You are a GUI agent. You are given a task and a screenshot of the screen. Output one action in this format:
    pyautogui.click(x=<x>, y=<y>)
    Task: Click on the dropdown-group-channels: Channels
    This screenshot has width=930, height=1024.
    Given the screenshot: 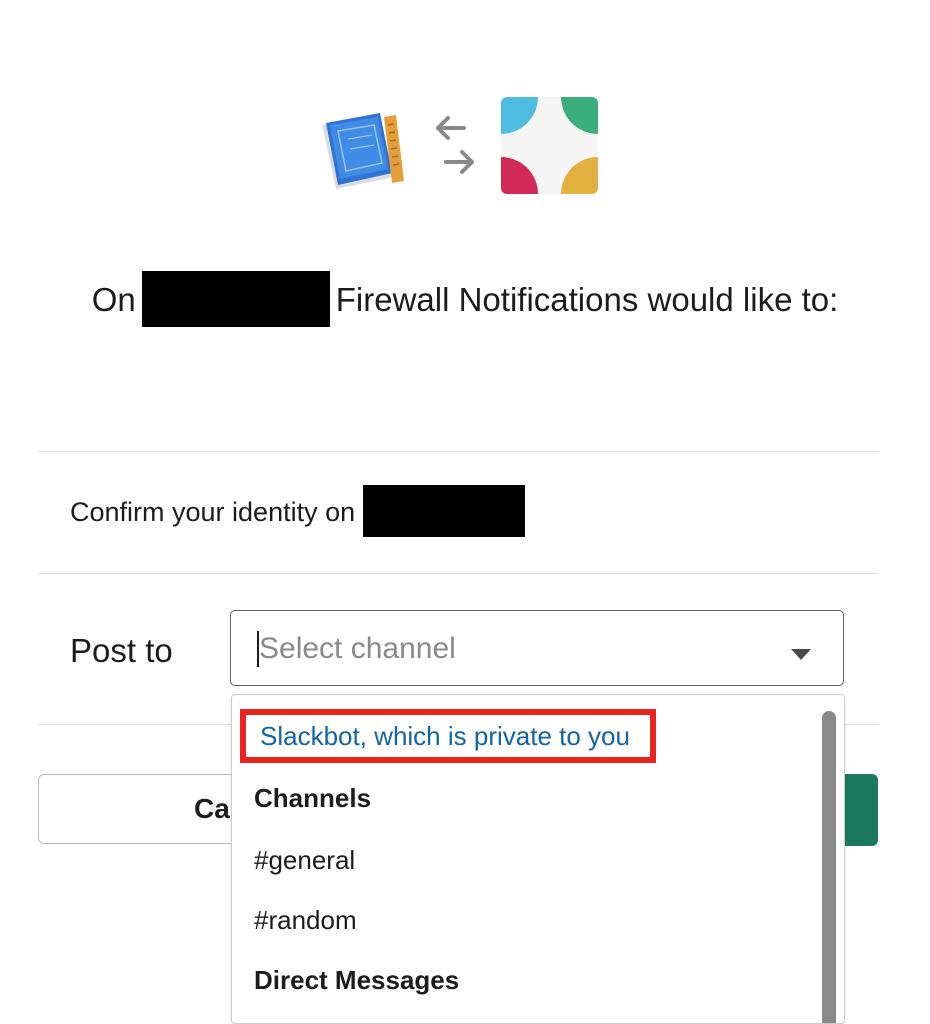 What is the action you would take?
    pyautogui.click(x=313, y=798)
    